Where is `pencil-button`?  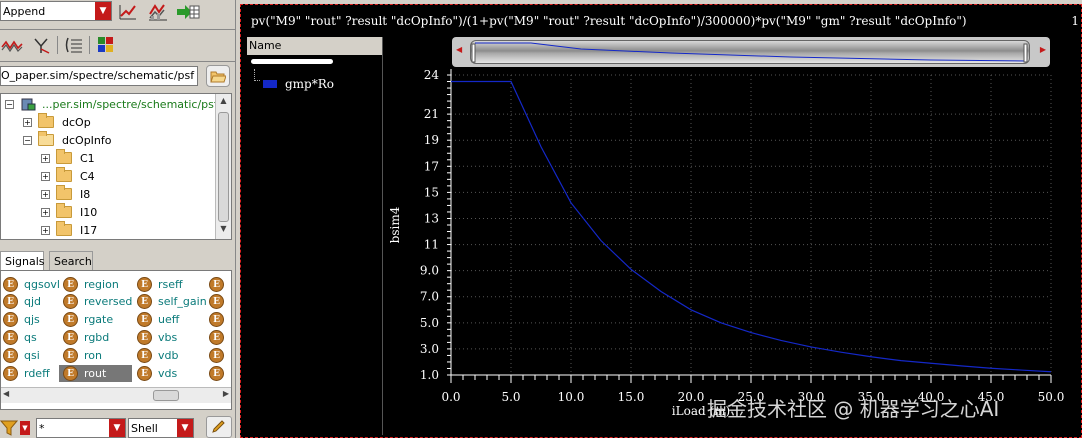 pencil-button is located at coordinates (219, 427).